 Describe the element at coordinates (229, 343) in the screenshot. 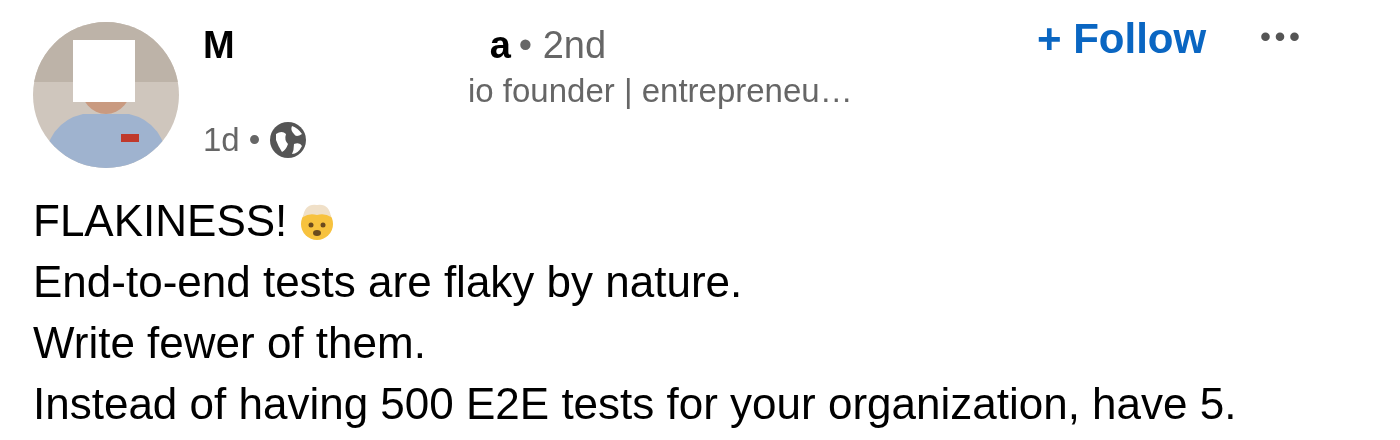

I see `post-text: Write fewer of them.` at that location.